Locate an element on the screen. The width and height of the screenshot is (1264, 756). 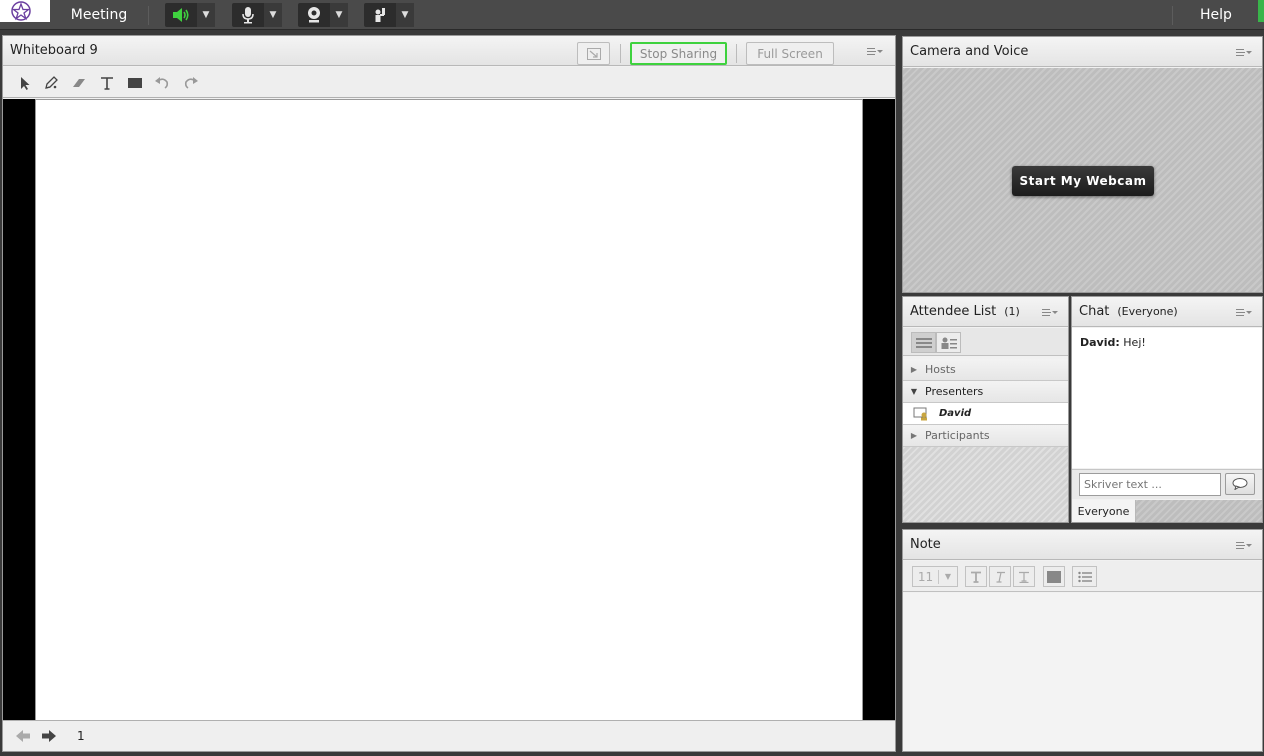
stop-sharing-button: Stop Sharing is located at coordinates (678, 53).